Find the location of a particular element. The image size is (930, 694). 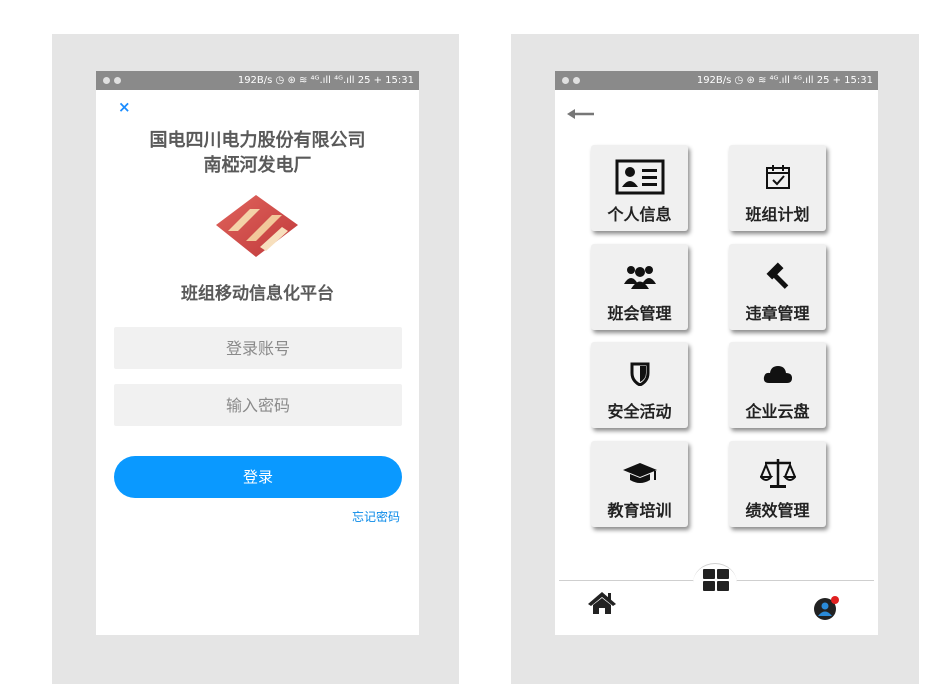

home-icon is located at coordinates (602, 603).